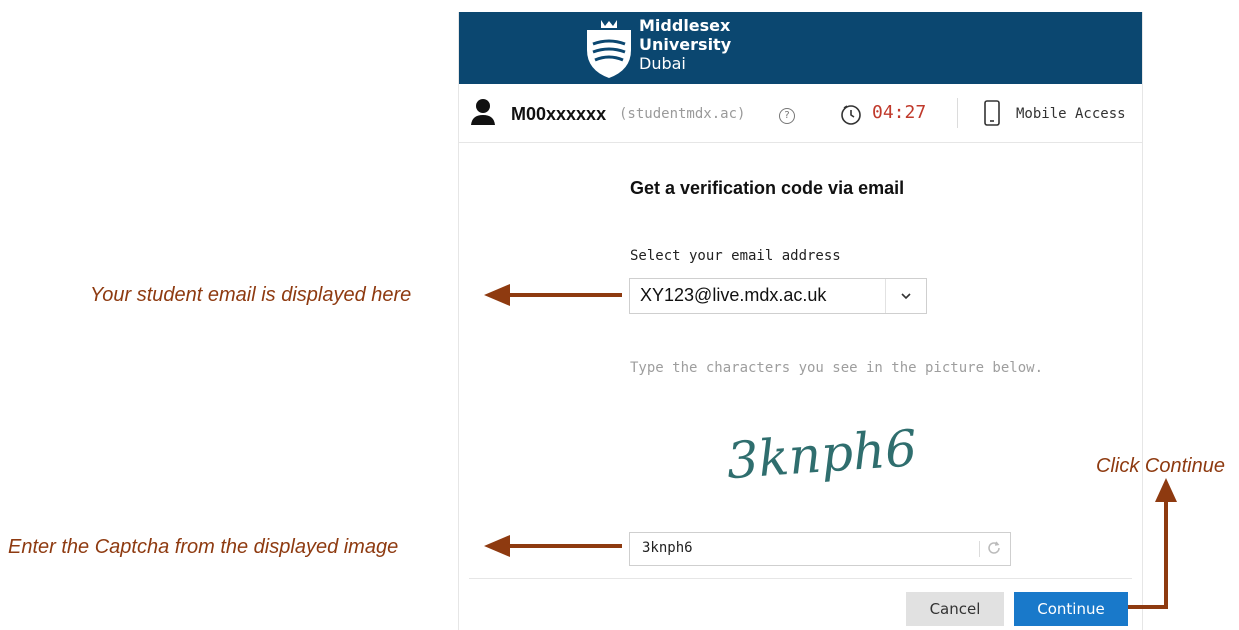  Describe the element at coordinates (735, 256) in the screenshot. I see `email-select-label: Select your email address` at that location.